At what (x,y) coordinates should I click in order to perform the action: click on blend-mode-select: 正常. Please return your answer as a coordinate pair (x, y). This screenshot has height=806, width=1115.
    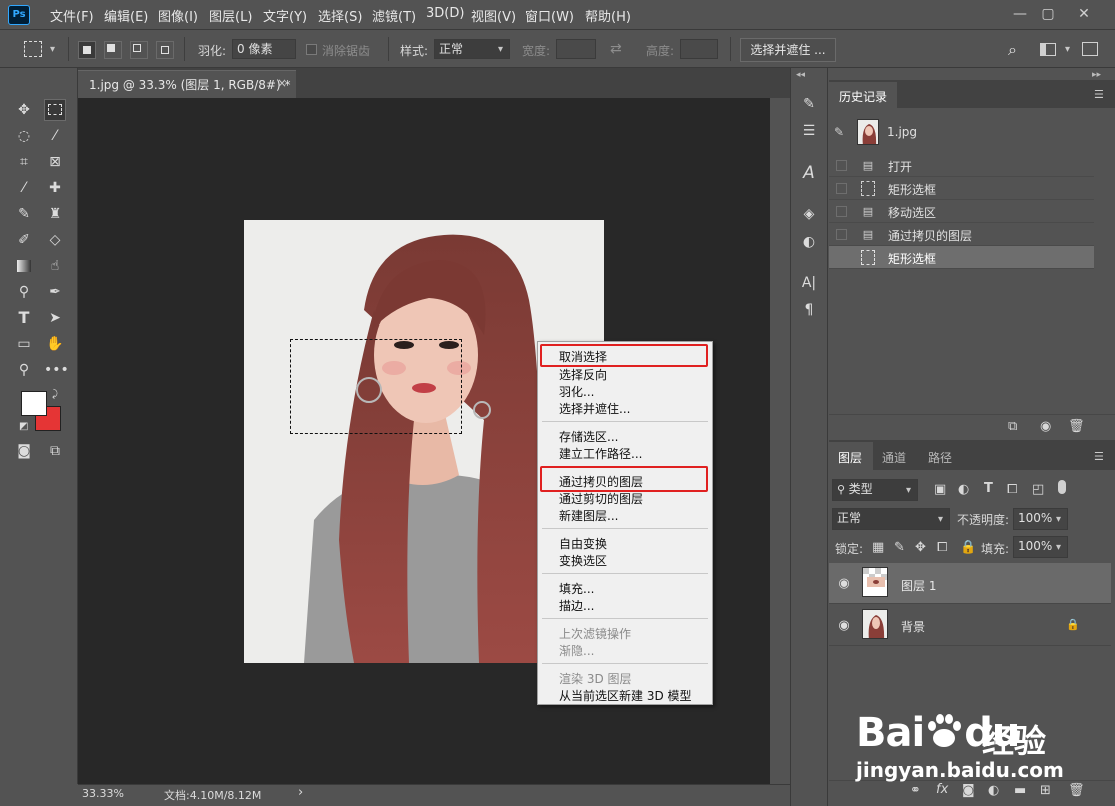
    Looking at the image, I should click on (891, 519).